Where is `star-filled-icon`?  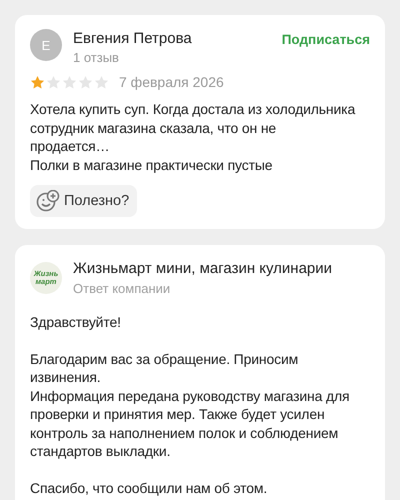 star-filled-icon is located at coordinates (37, 82).